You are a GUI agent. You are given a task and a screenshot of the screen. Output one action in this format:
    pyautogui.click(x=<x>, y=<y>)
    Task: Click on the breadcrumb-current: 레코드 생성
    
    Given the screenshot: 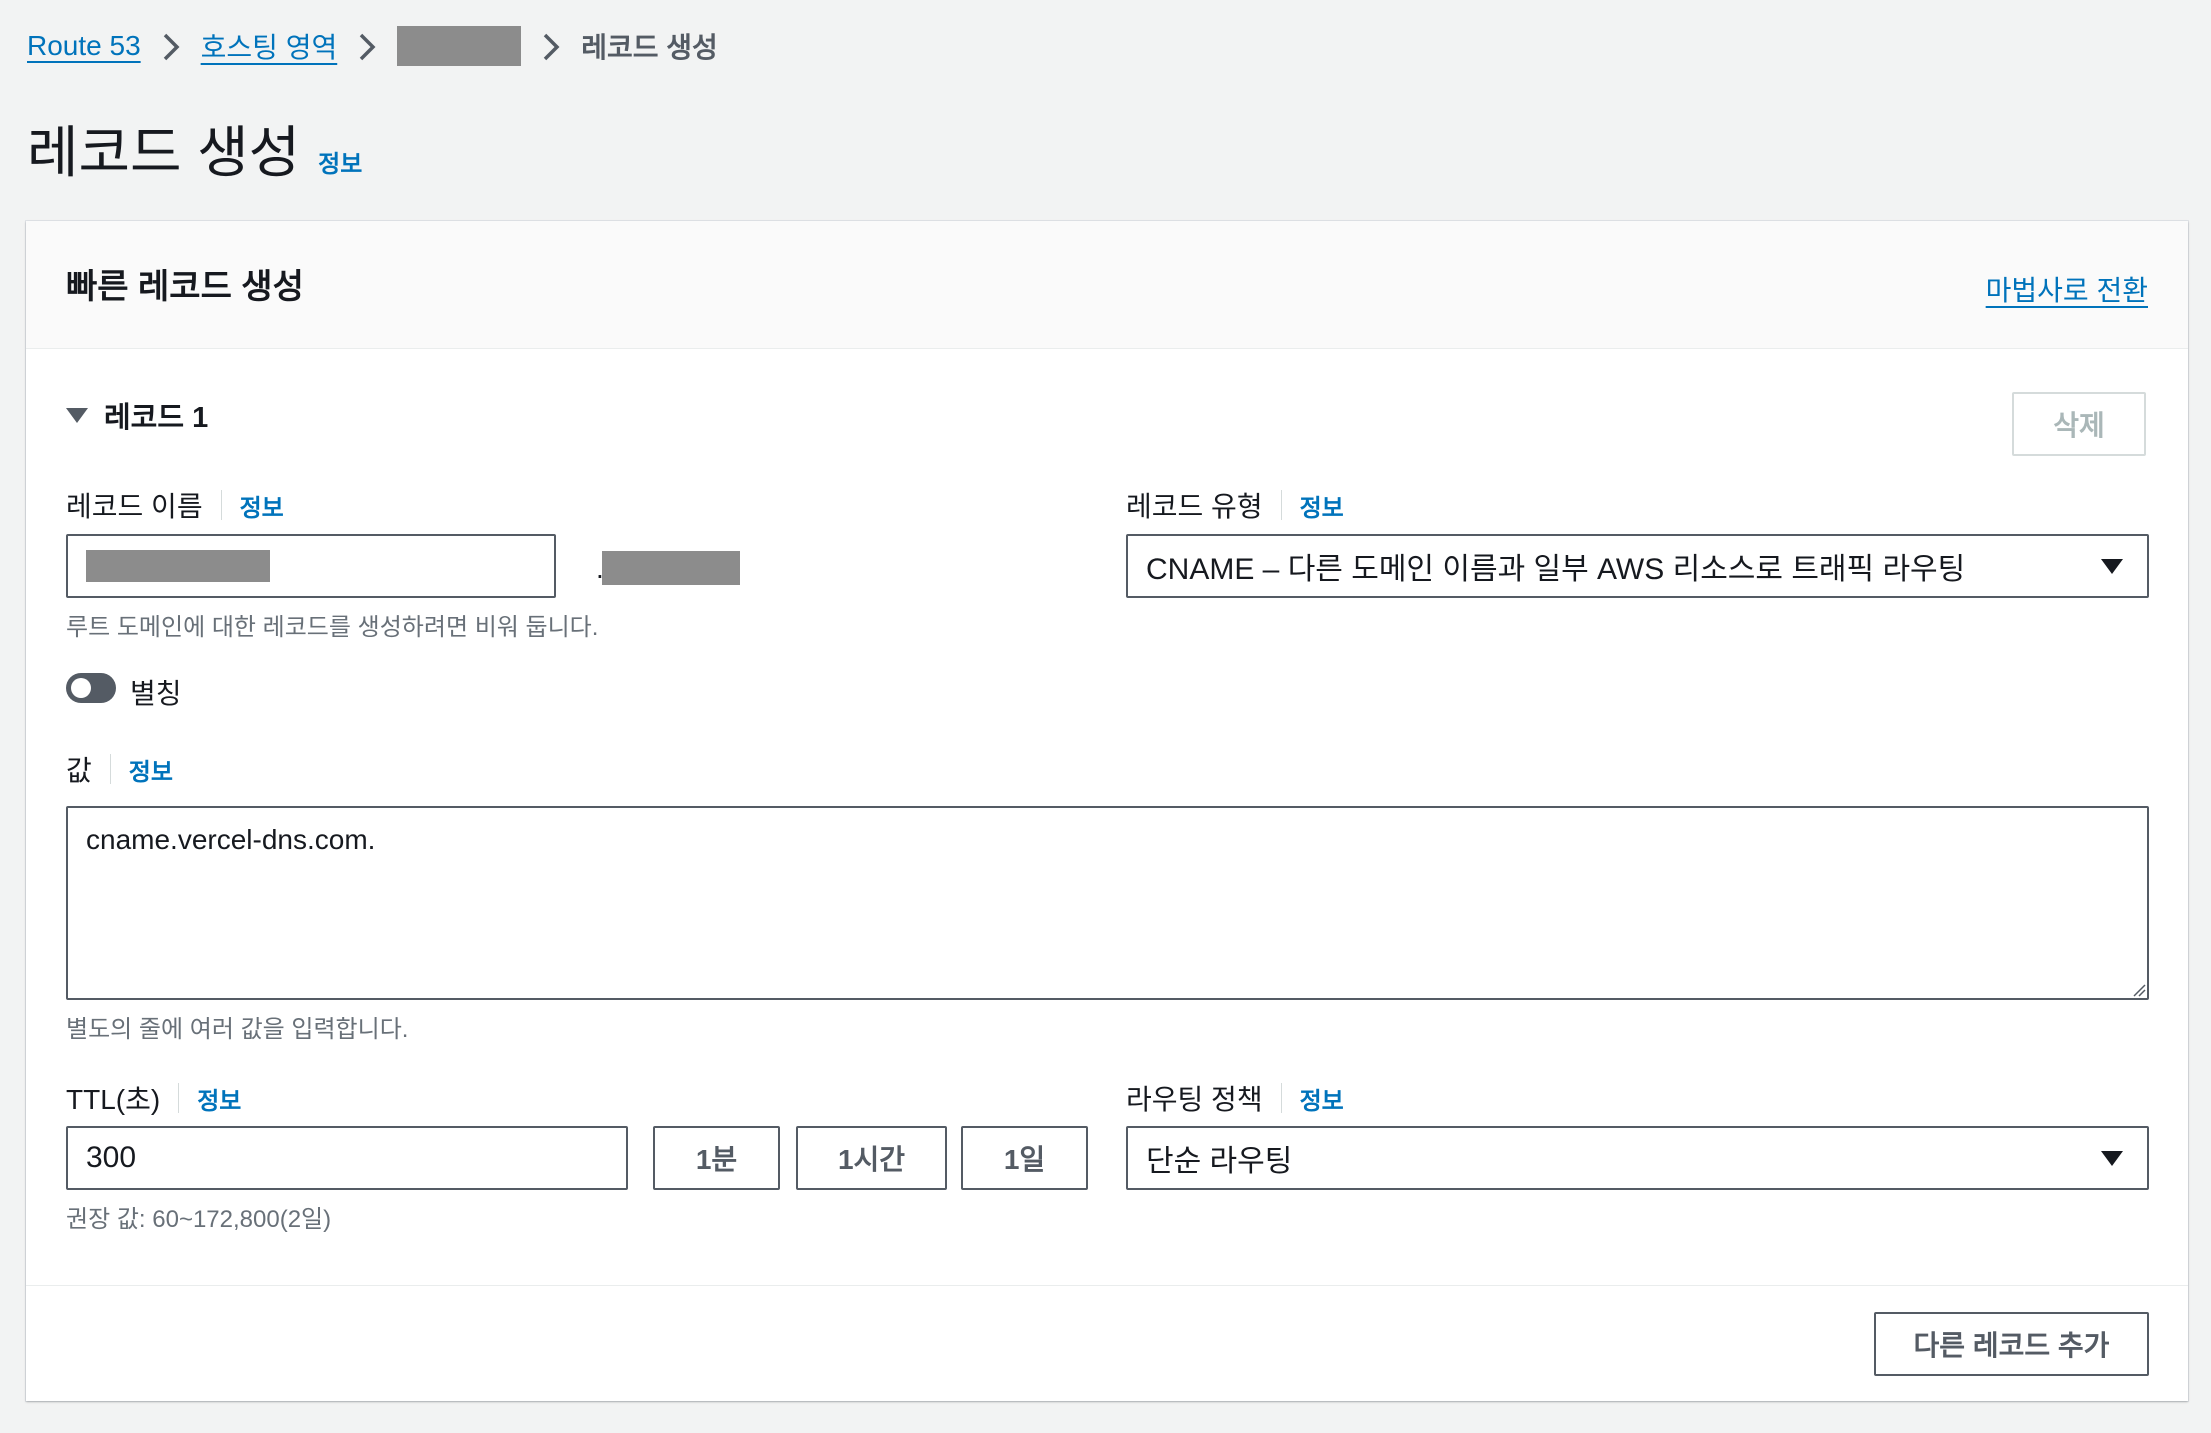 What is the action you would take?
    pyautogui.click(x=649, y=47)
    